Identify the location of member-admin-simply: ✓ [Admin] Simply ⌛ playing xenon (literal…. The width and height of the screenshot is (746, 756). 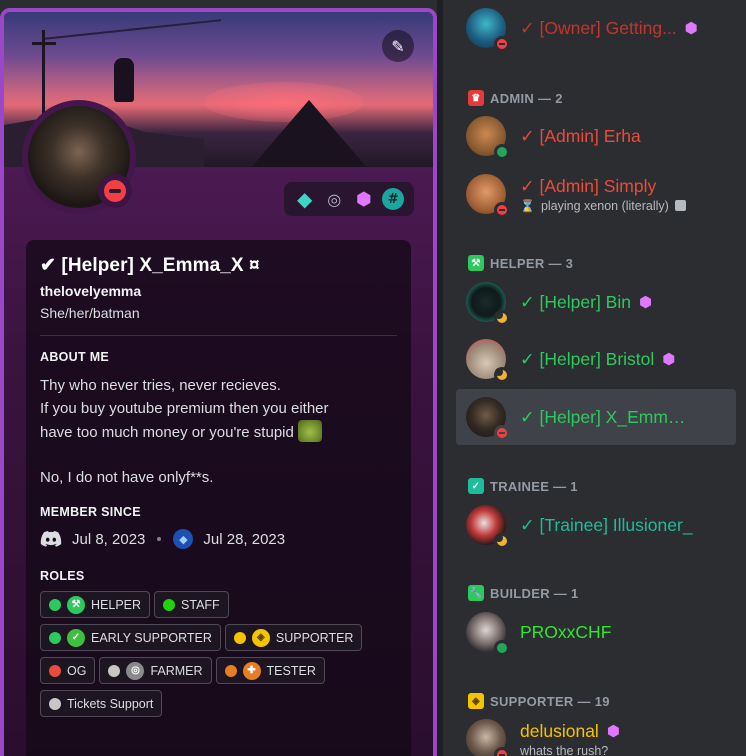
(596, 194).